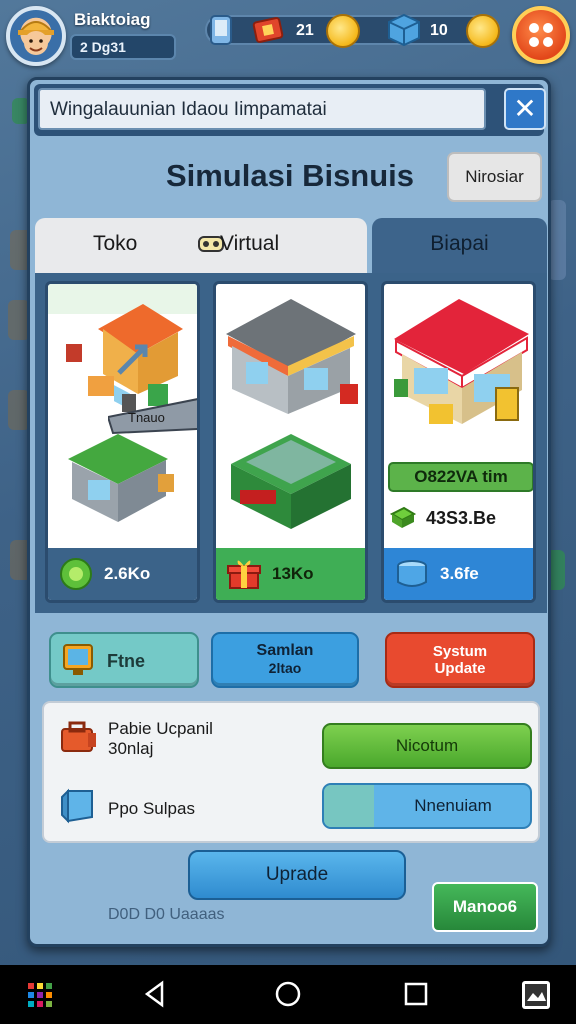 This screenshot has width=576, height=1024. Describe the element at coordinates (297, 875) in the screenshot. I see `upgrade-button: Uprade` at that location.